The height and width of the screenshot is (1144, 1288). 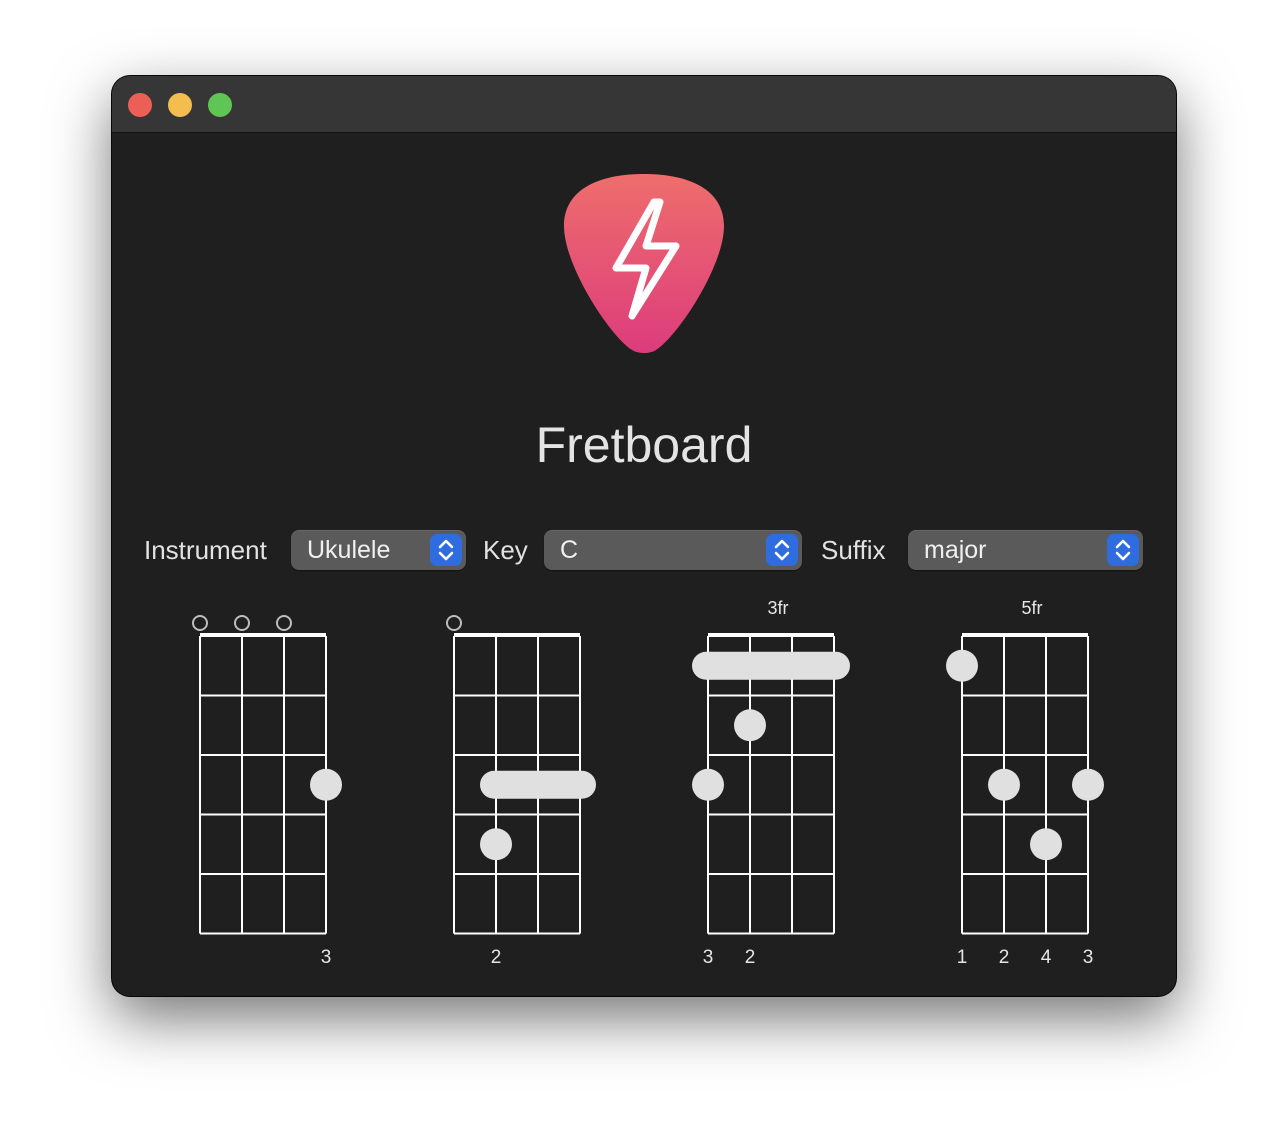 I want to click on chord-diagram-svg: 3fr 3 2, so click(x=771, y=783).